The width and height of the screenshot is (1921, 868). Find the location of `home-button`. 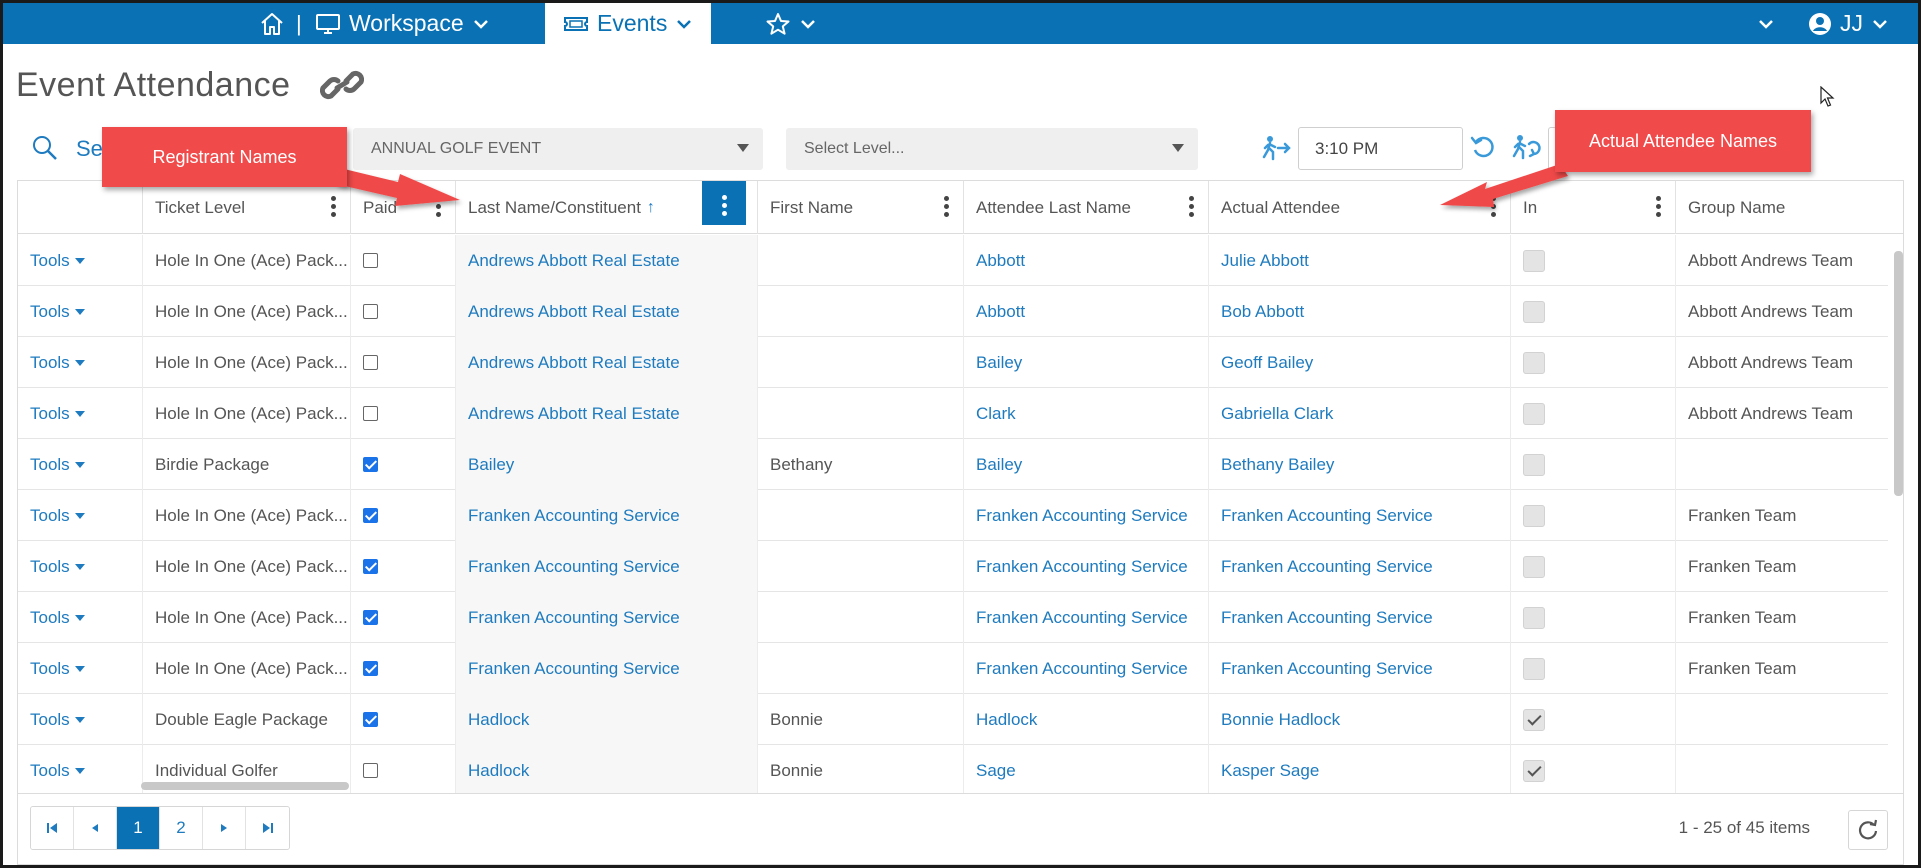

home-button is located at coordinates (272, 23).